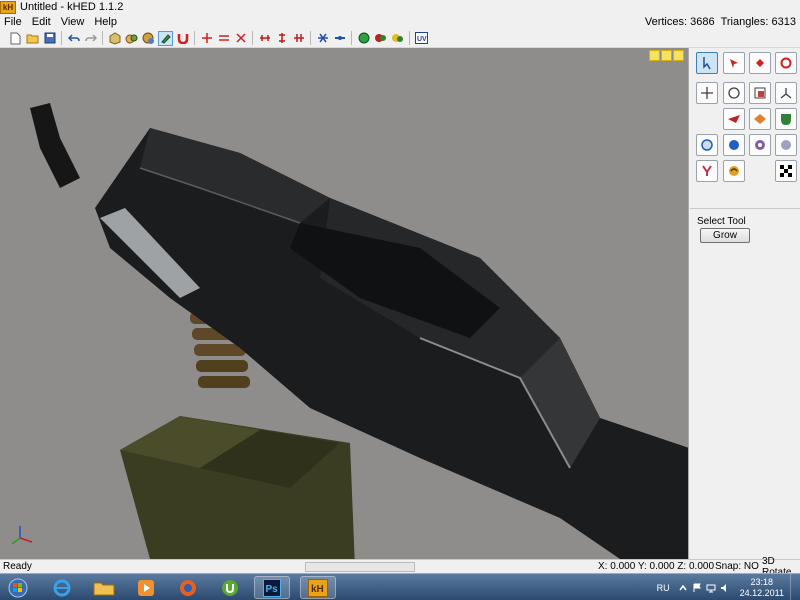 The width and height of the screenshot is (800, 600). What do you see at coordinates (131, 38) in the screenshot?
I see `mesh-group-icon` at bounding box center [131, 38].